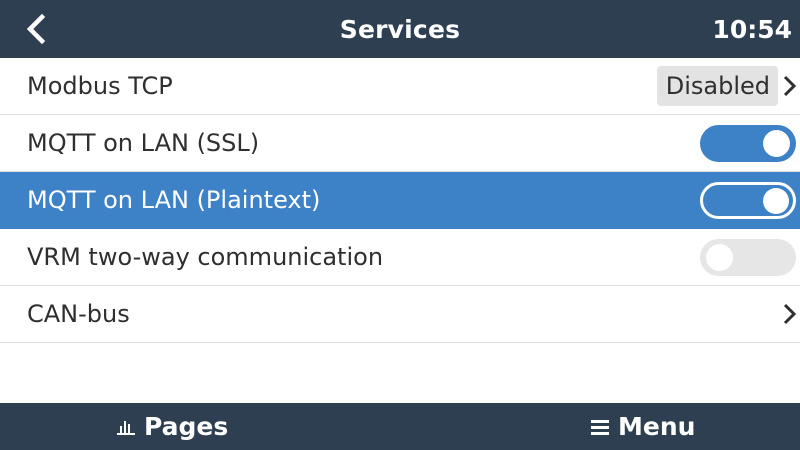  What do you see at coordinates (400, 86) in the screenshot?
I see `list-item-modbus-tcp: Modbus TCP Disabled` at bounding box center [400, 86].